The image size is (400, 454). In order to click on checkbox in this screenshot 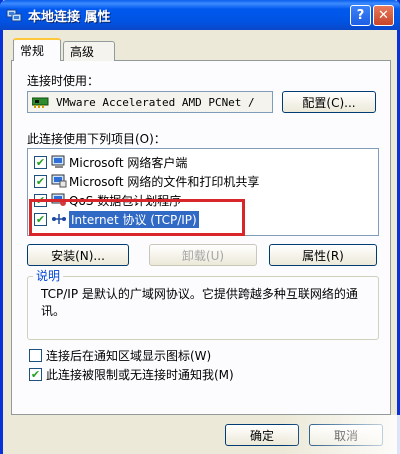, I will do `click(35, 355)`.